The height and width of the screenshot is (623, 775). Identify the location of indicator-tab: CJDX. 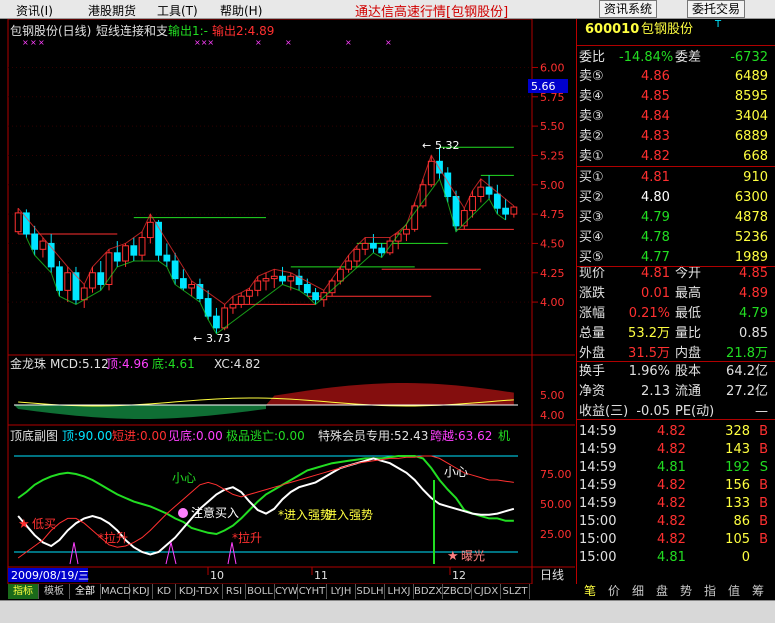
(486, 591).